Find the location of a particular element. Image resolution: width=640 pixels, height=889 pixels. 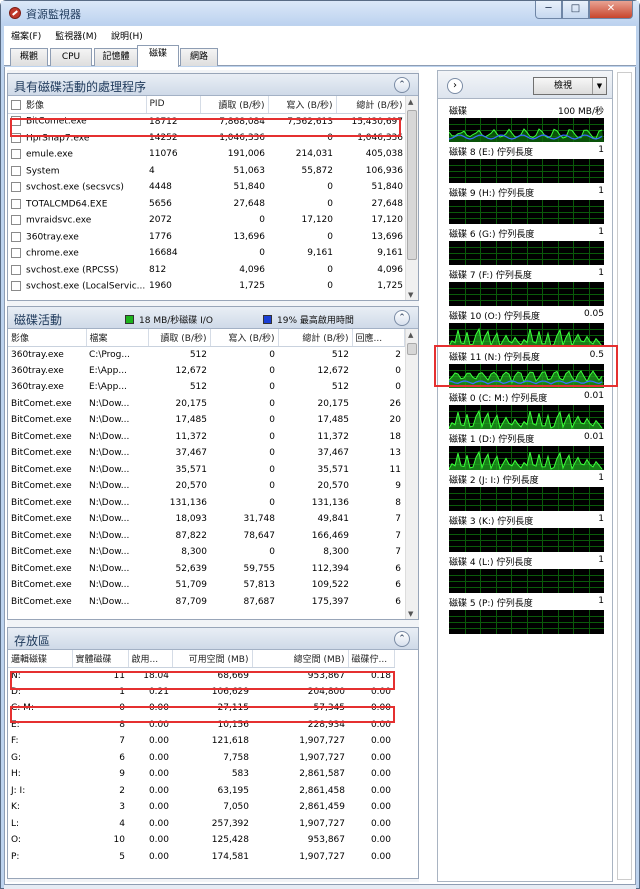

tab-memory: 記憶體 is located at coordinates (116, 57).